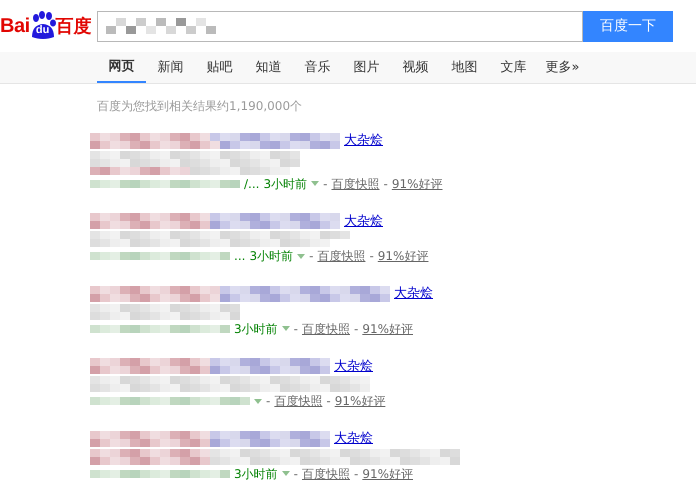 The image size is (696, 500). Describe the element at coordinates (317, 67) in the screenshot. I see `nav-tab: 音乐` at that location.